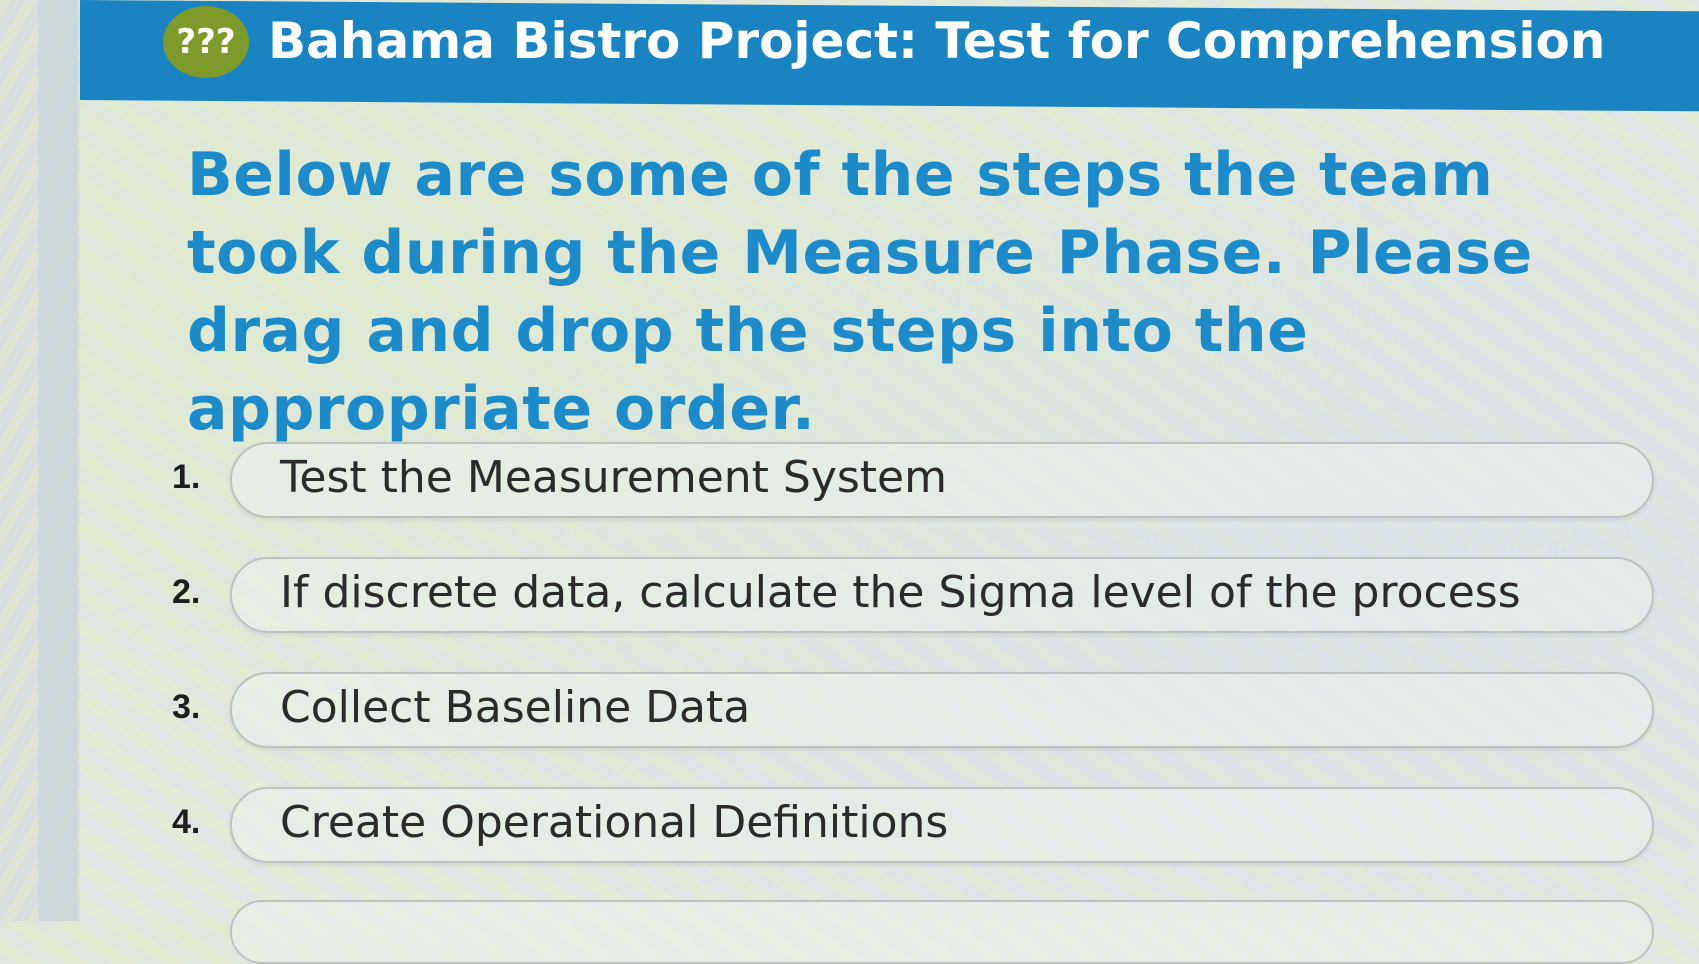 This screenshot has width=1699, height=964. I want to click on draggable-step-4: Create Operational Definitions, so click(942, 825).